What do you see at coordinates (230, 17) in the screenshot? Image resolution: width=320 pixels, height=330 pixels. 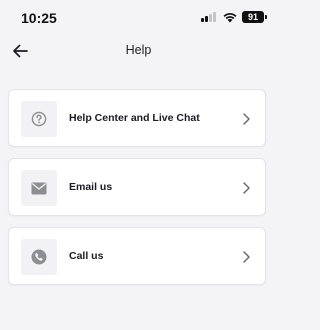 I see `wifi-icon` at bounding box center [230, 17].